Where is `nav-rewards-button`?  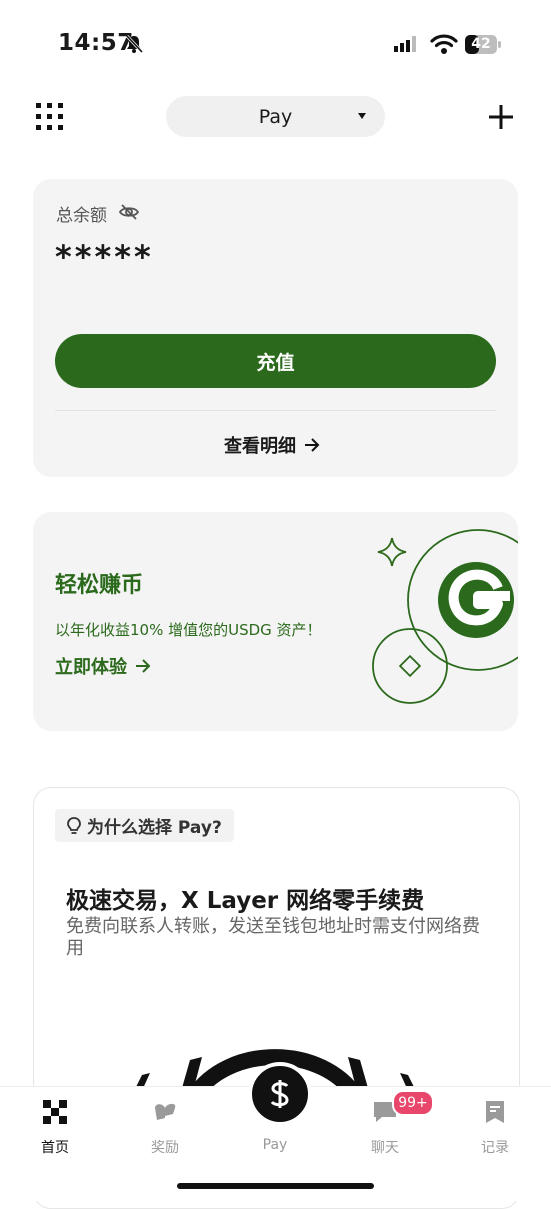 nav-rewards-button is located at coordinates (165, 1114).